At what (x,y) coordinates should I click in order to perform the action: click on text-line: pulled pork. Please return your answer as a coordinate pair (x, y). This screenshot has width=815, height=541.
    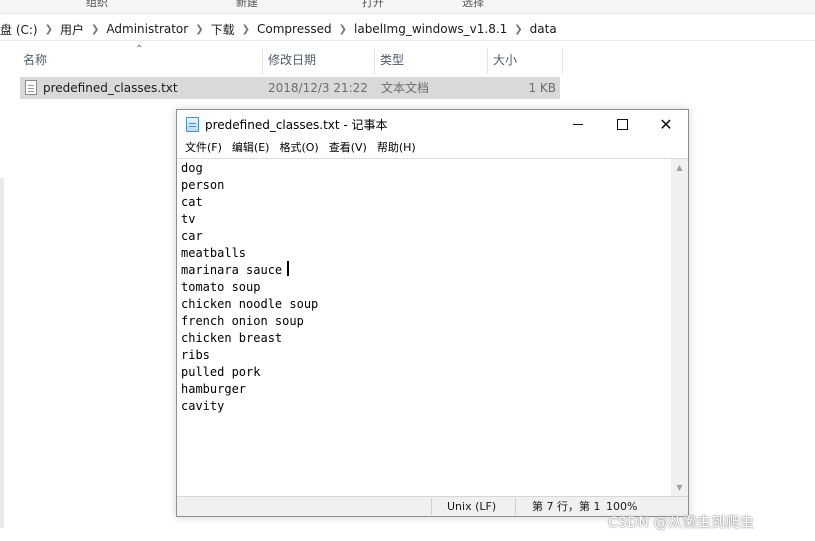
    Looking at the image, I should click on (221, 372).